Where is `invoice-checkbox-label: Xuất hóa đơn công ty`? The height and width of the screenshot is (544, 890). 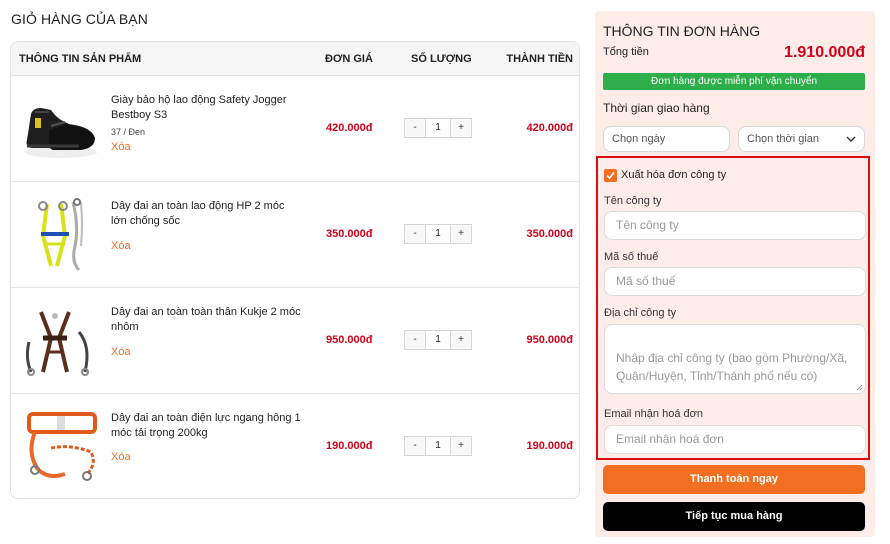 invoice-checkbox-label: Xuất hóa đơn công ty is located at coordinates (673, 175).